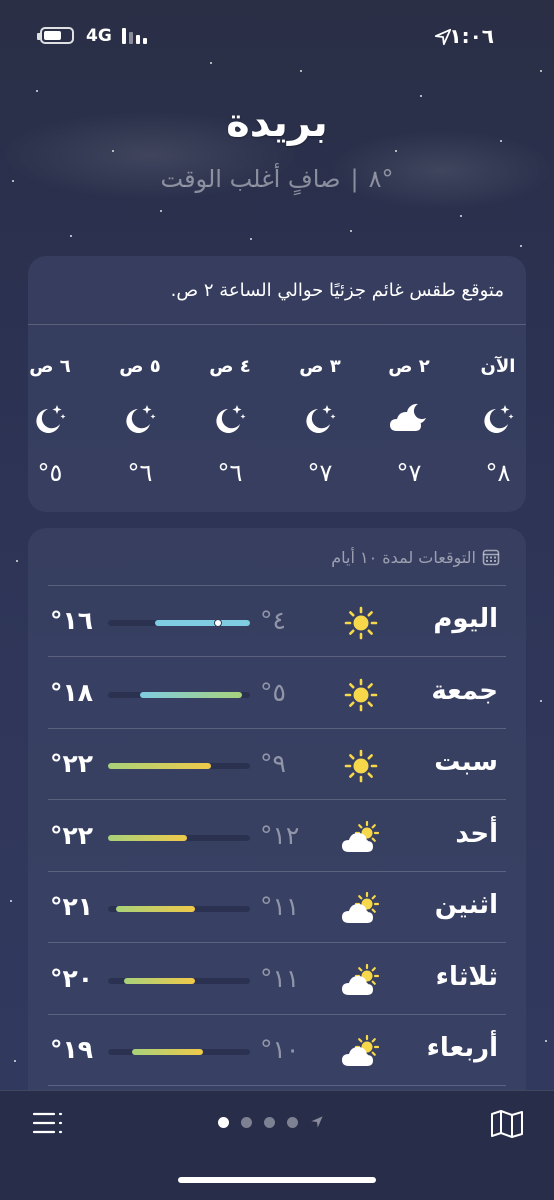 Image resolution: width=554 pixels, height=1200 pixels. What do you see at coordinates (72, 692) in the screenshot?
I see `forecast-high-temperature: °١٨` at bounding box center [72, 692].